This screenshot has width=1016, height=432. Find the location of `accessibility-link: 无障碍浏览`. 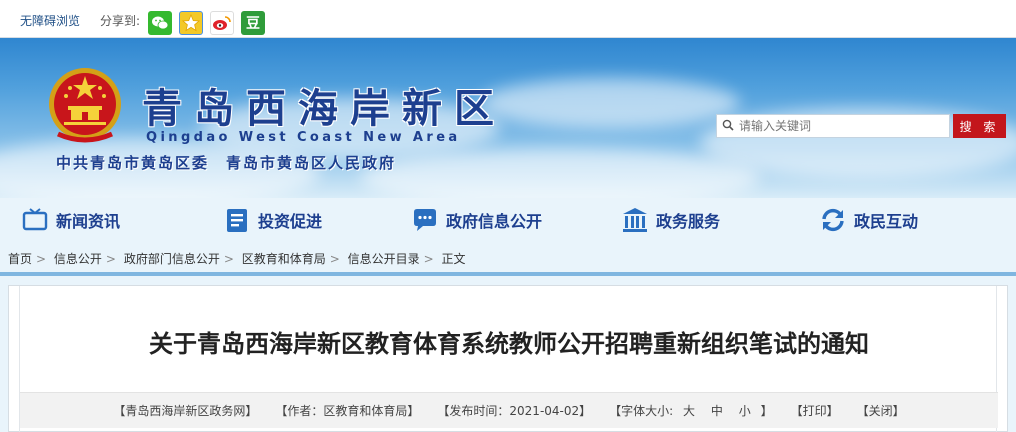

accessibility-link: 无障碍浏览 is located at coordinates (50, 20).